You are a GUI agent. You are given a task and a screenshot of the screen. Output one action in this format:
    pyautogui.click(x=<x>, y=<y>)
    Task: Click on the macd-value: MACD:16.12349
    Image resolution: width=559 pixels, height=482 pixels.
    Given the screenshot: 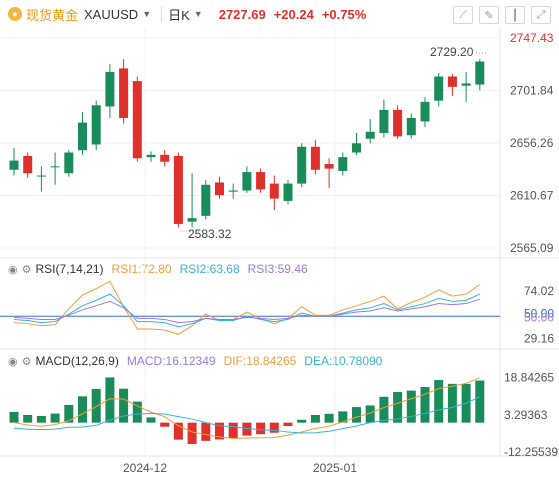 What is the action you would take?
    pyautogui.click(x=171, y=361)
    